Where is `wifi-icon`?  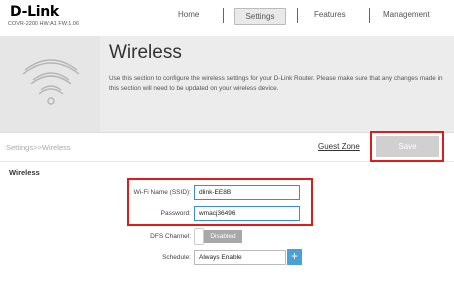 wifi-icon is located at coordinates (51, 82).